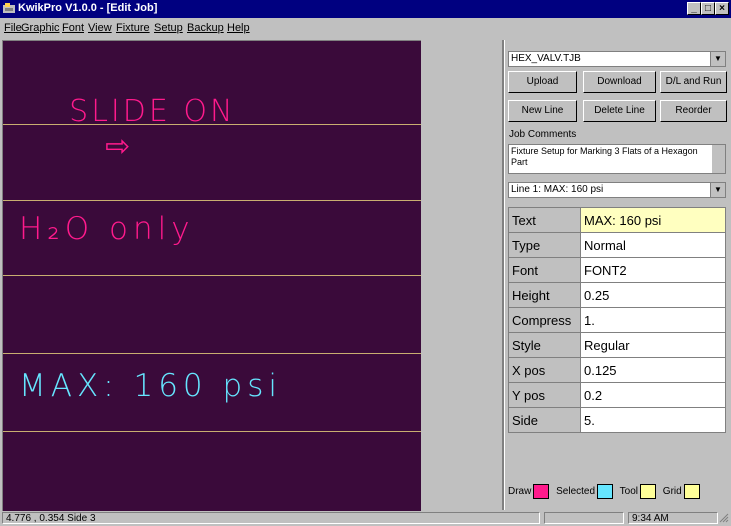 Image resolution: width=731 pixels, height=526 pixels. Describe the element at coordinates (544, 220) in the screenshot. I see `prop-key: Text` at that location.